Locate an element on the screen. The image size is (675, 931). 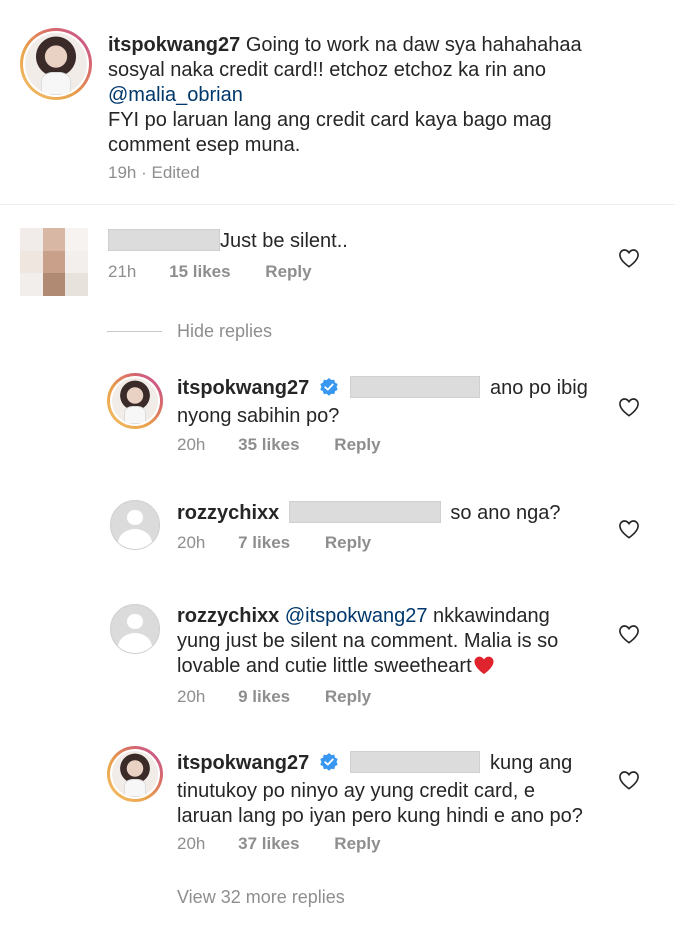
reply1-likes: 35 likes is located at coordinates (268, 444).